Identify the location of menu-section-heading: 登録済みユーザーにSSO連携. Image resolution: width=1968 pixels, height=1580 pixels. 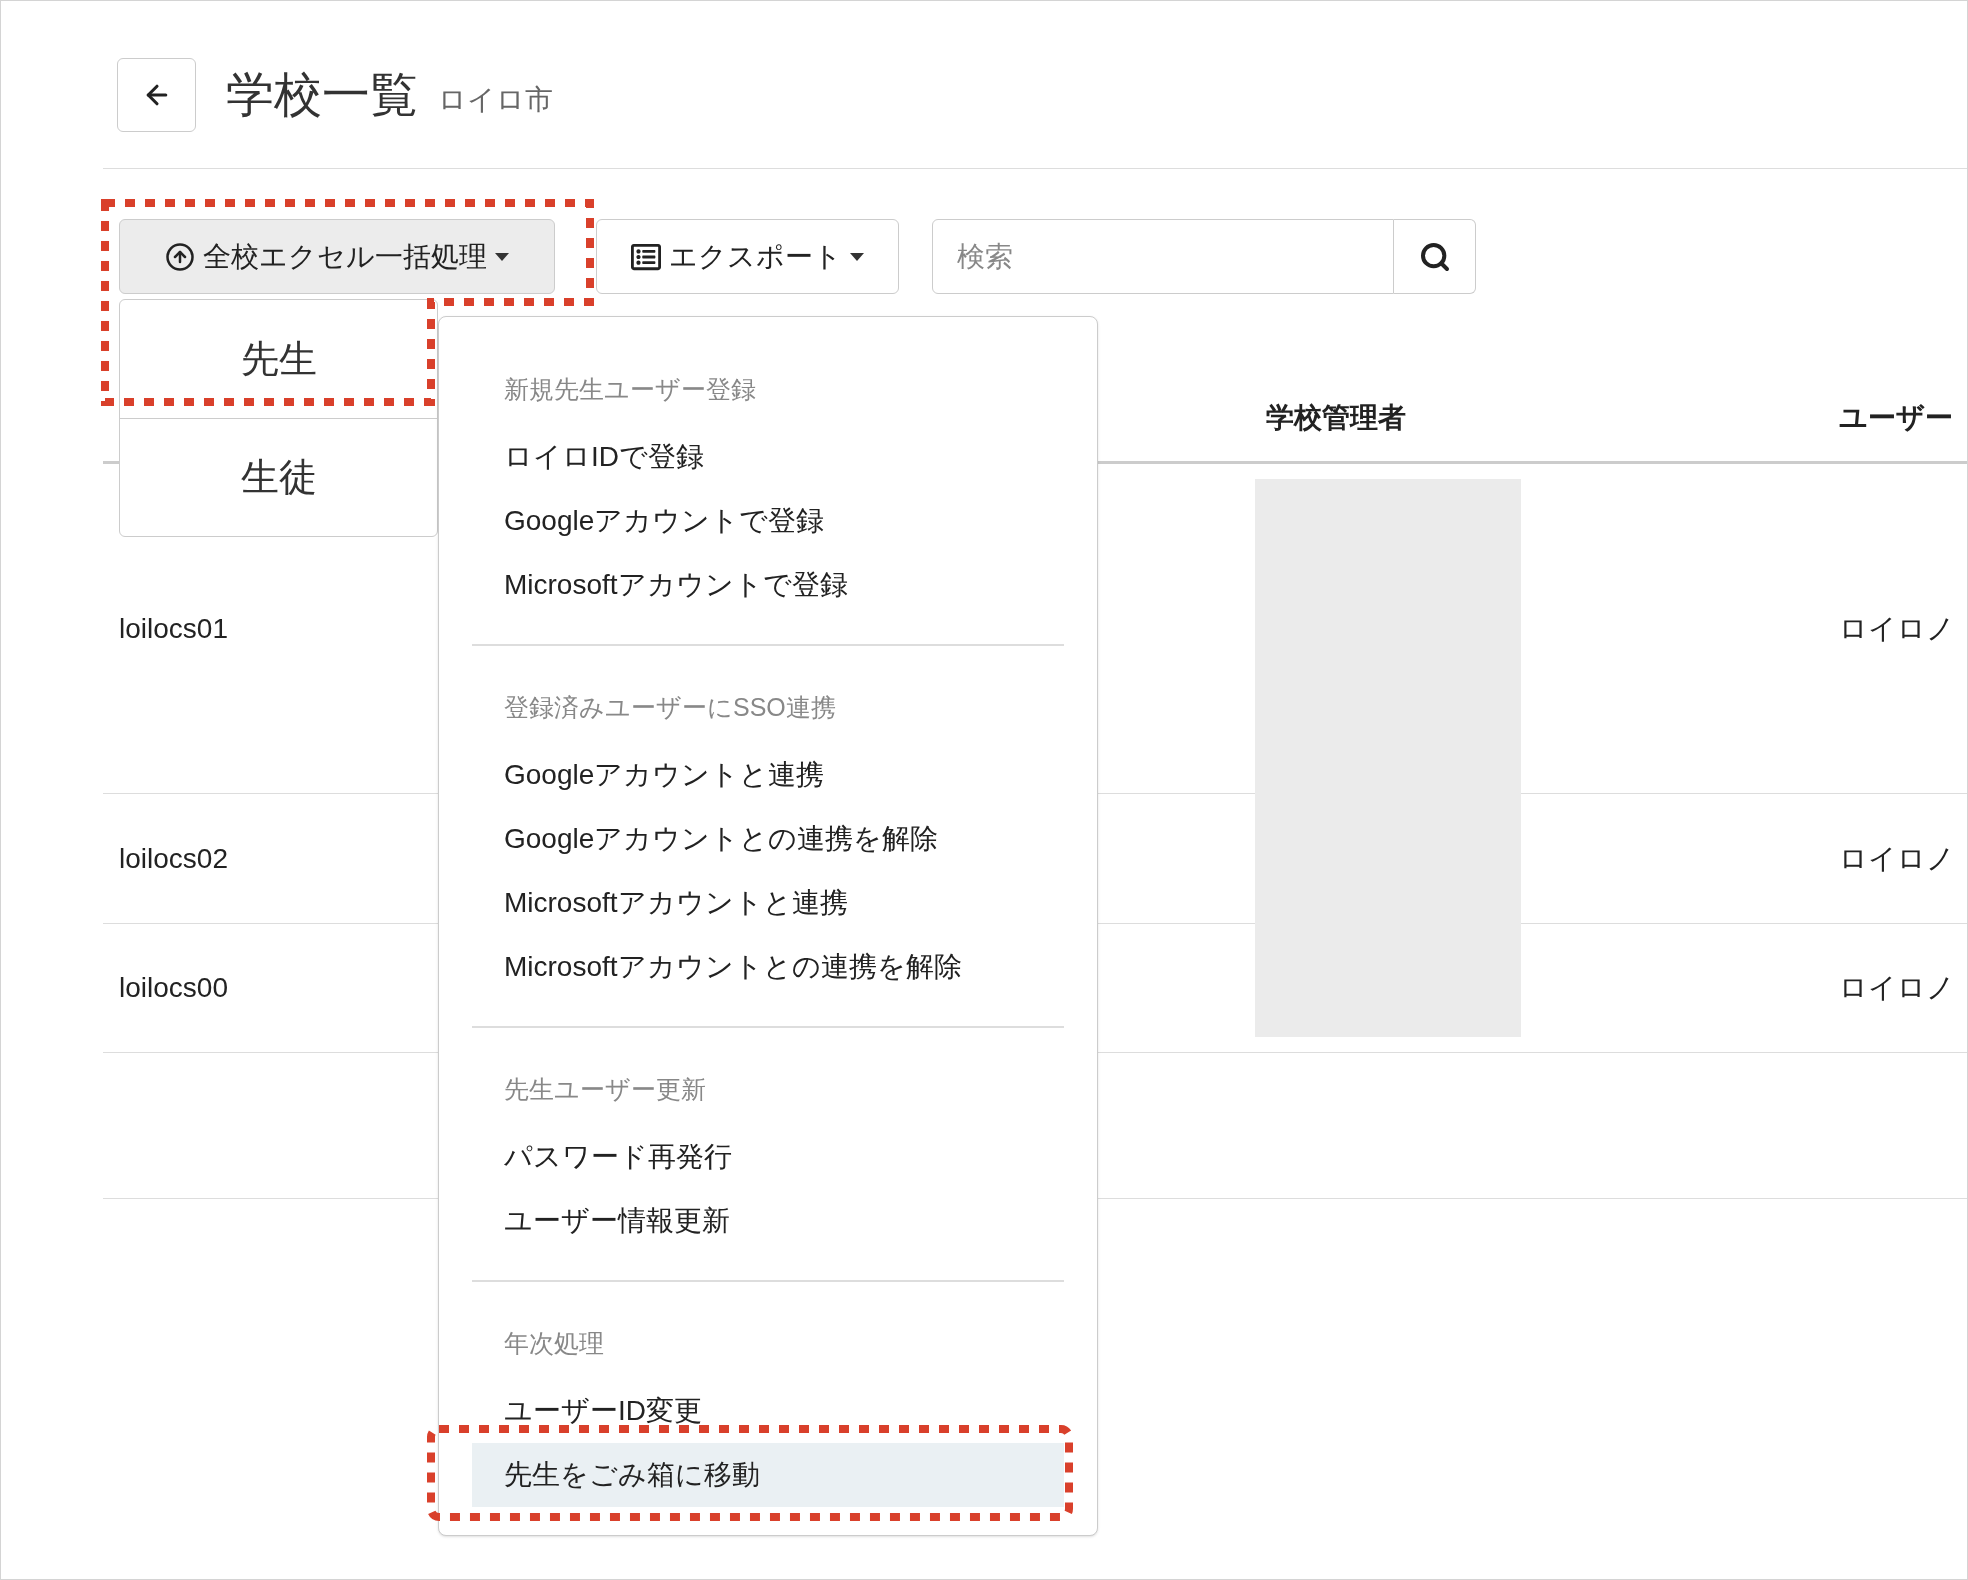
(670, 708).